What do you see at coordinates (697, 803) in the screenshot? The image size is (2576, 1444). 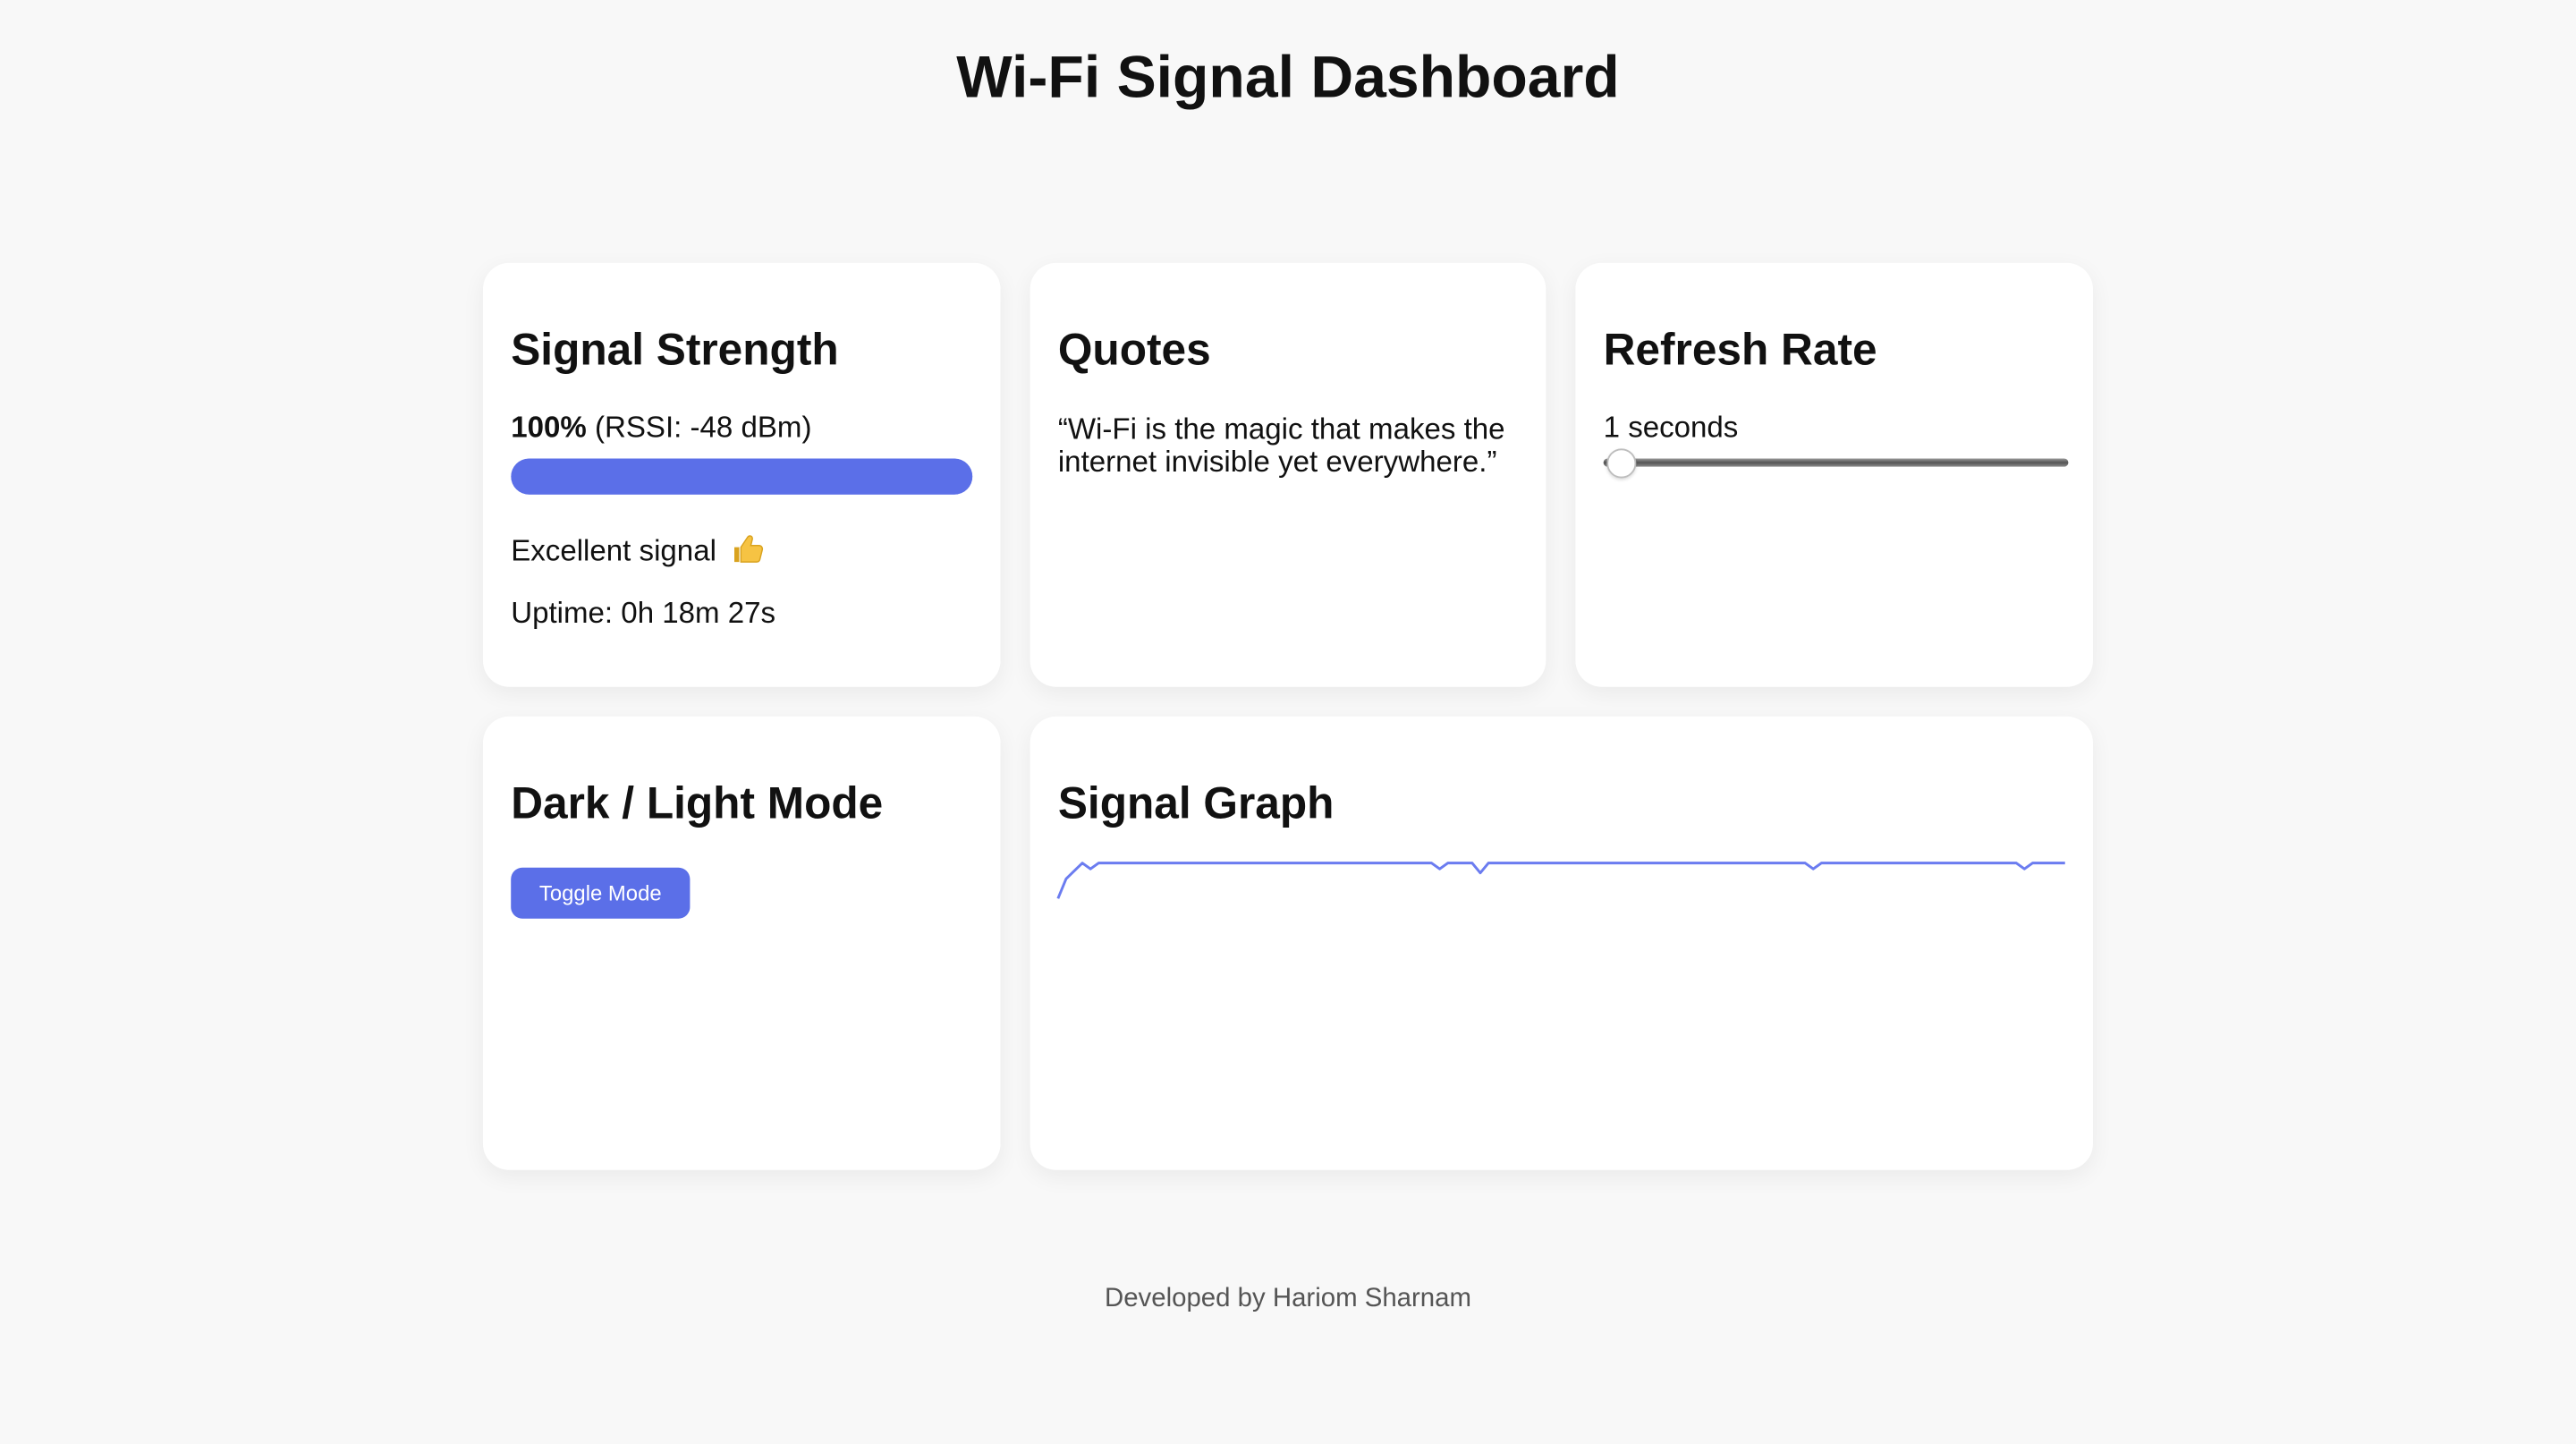 I see `mode-heading: Dark / Light Mode` at bounding box center [697, 803].